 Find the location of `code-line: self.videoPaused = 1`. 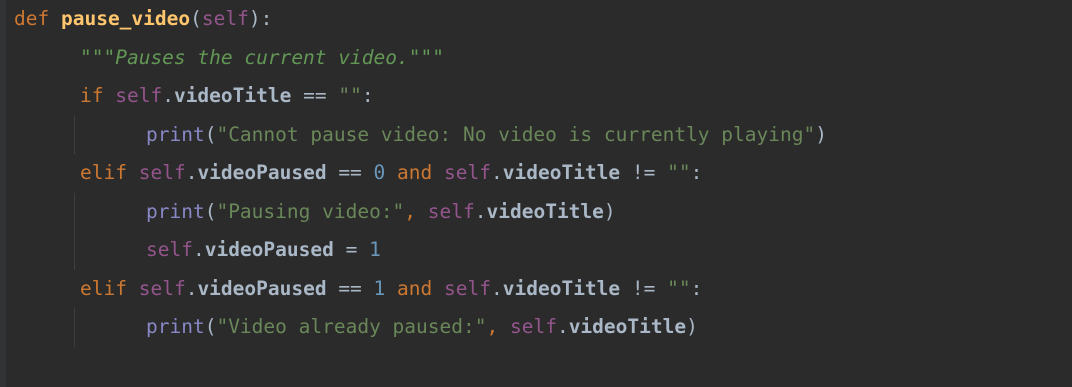

code-line: self.videoPaused = 1 is located at coordinates (263, 250).